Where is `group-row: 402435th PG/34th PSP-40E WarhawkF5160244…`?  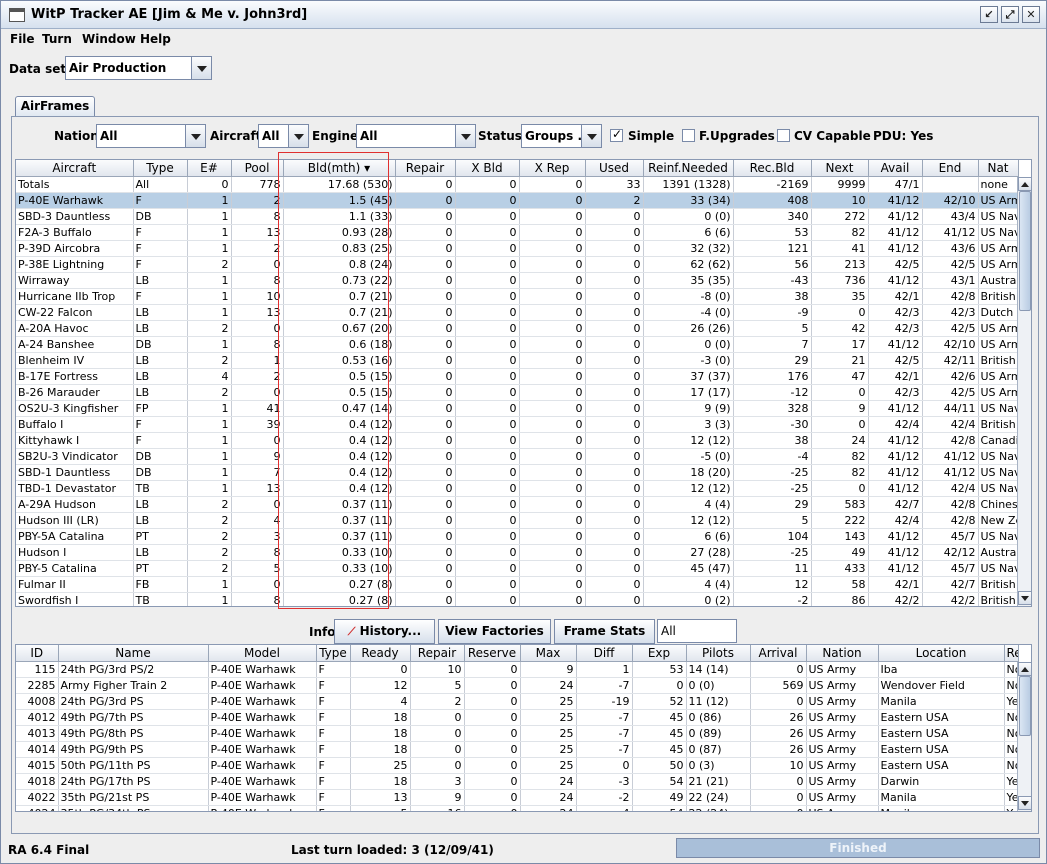 group-row: 402435th PG/34th PSP-40E WarhawkF5160244… is located at coordinates (517, 808).